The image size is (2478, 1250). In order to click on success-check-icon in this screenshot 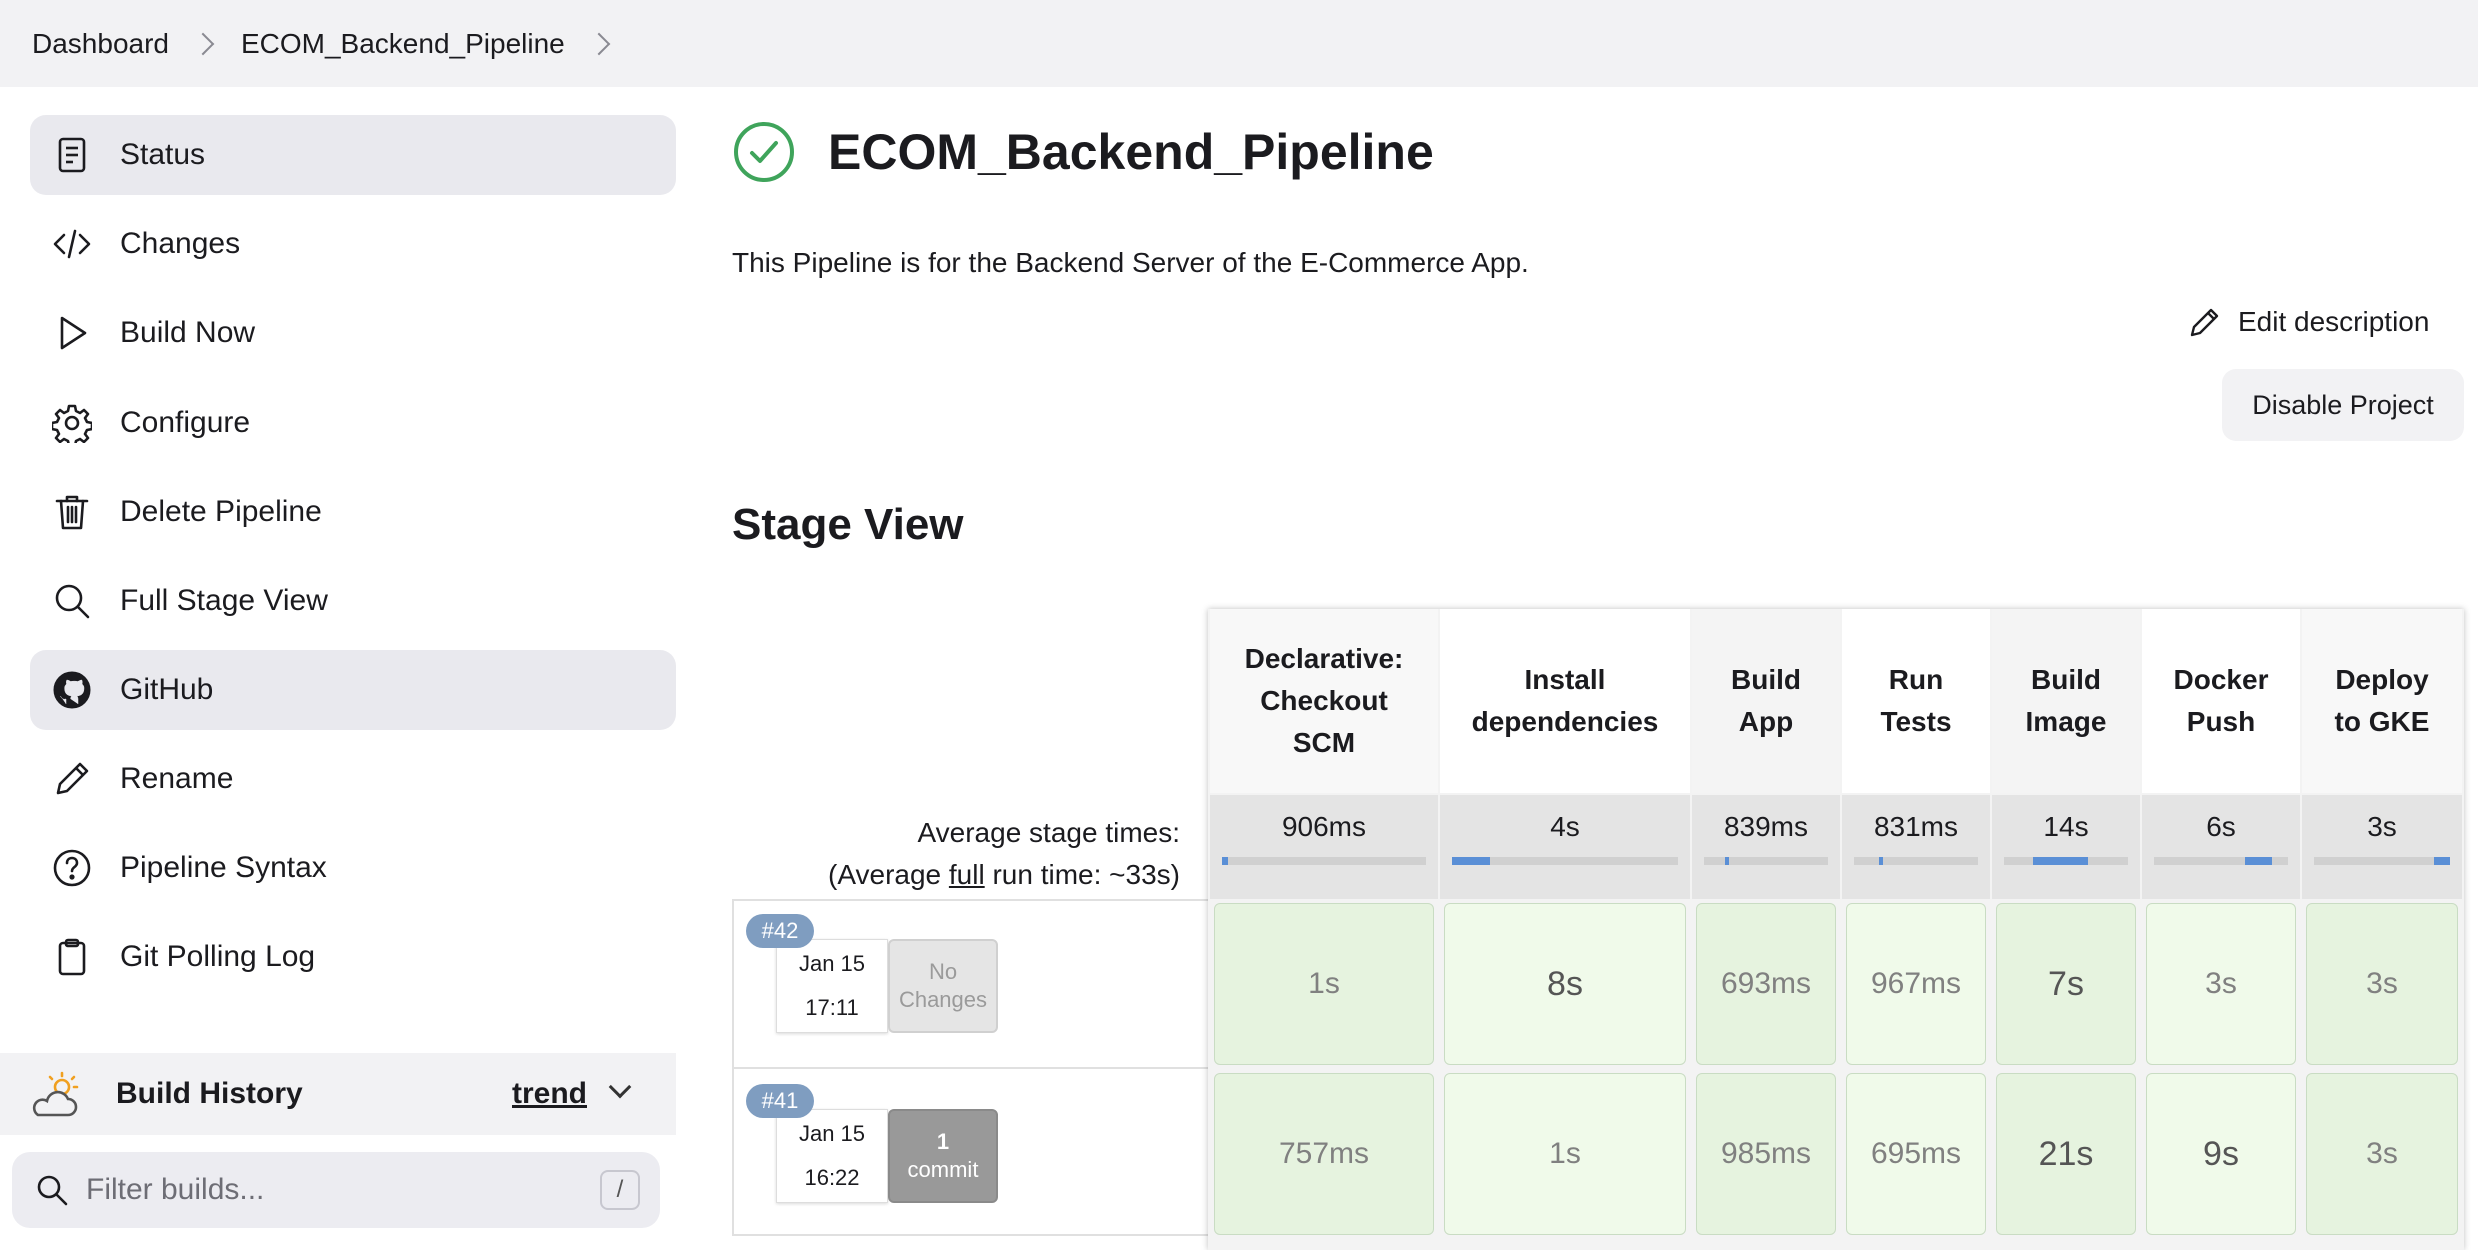, I will do `click(764, 152)`.